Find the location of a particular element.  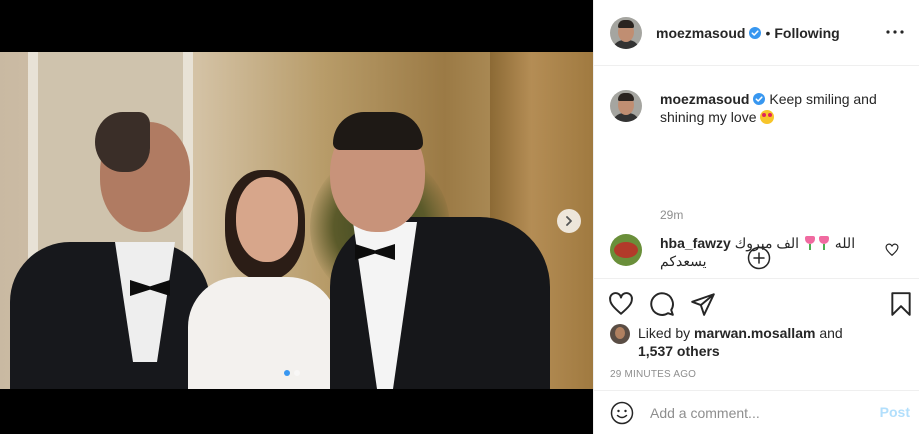

comment-text-block: hba_fawzy الف مبروك الله يسعدكم is located at coordinates (765, 252).